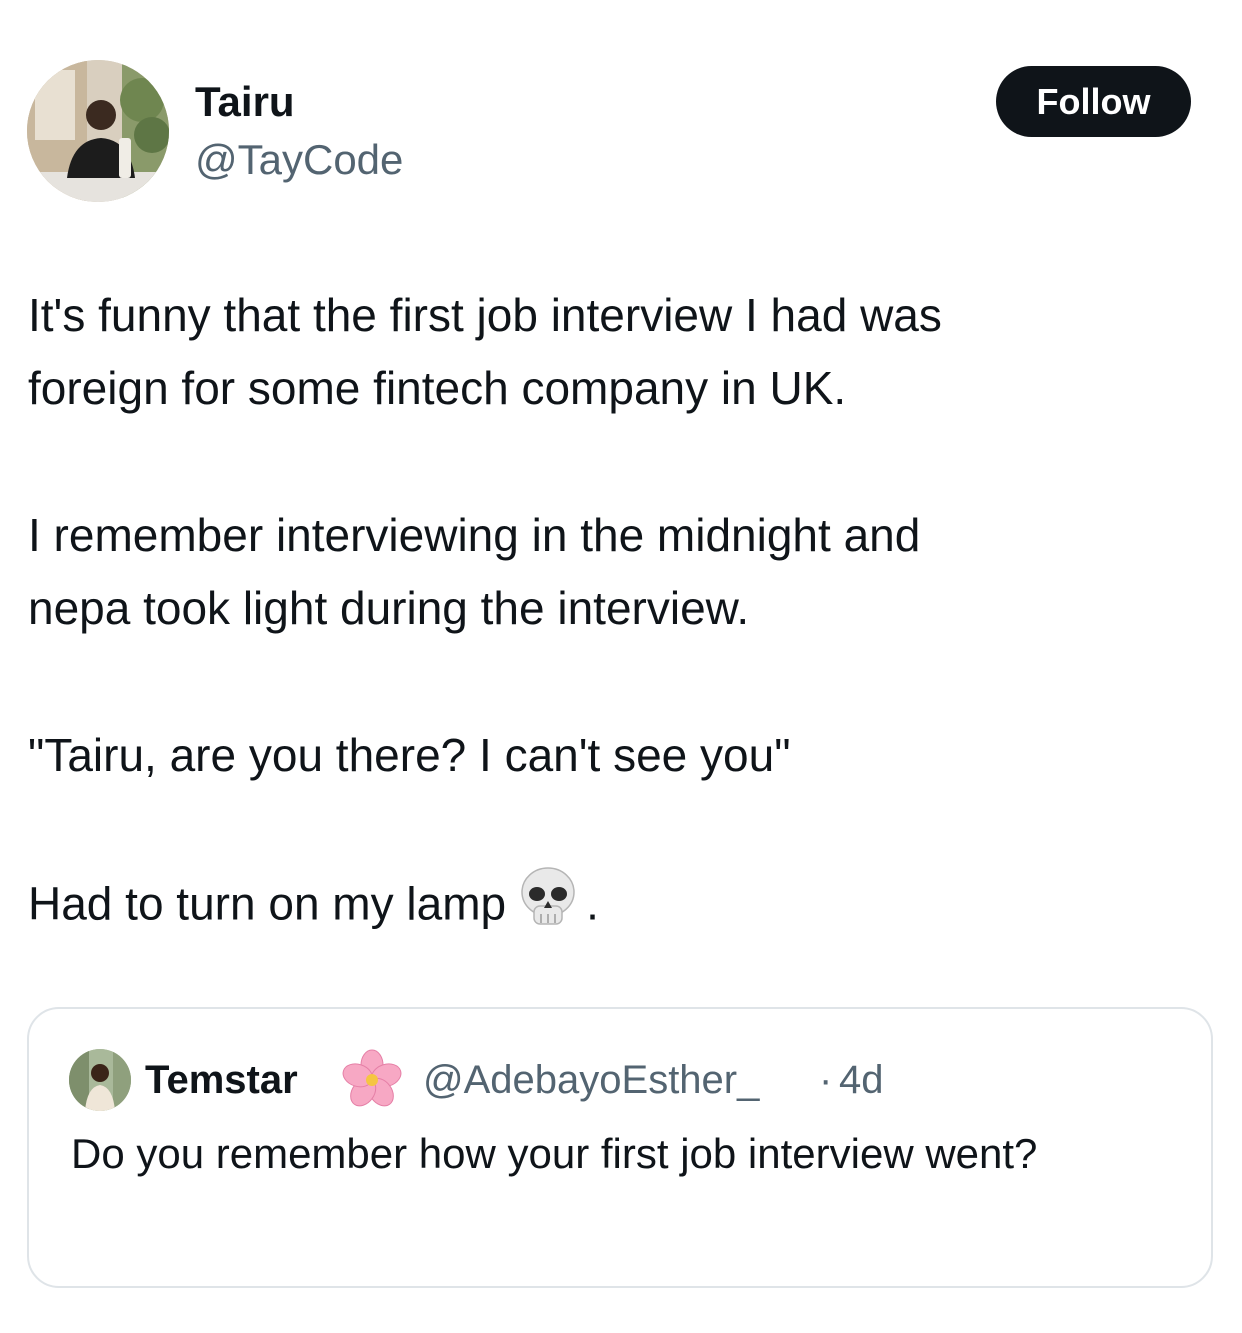 The width and height of the screenshot is (1242, 1333). What do you see at coordinates (100, 1080) in the screenshot?
I see `quoted-author-avatar` at bounding box center [100, 1080].